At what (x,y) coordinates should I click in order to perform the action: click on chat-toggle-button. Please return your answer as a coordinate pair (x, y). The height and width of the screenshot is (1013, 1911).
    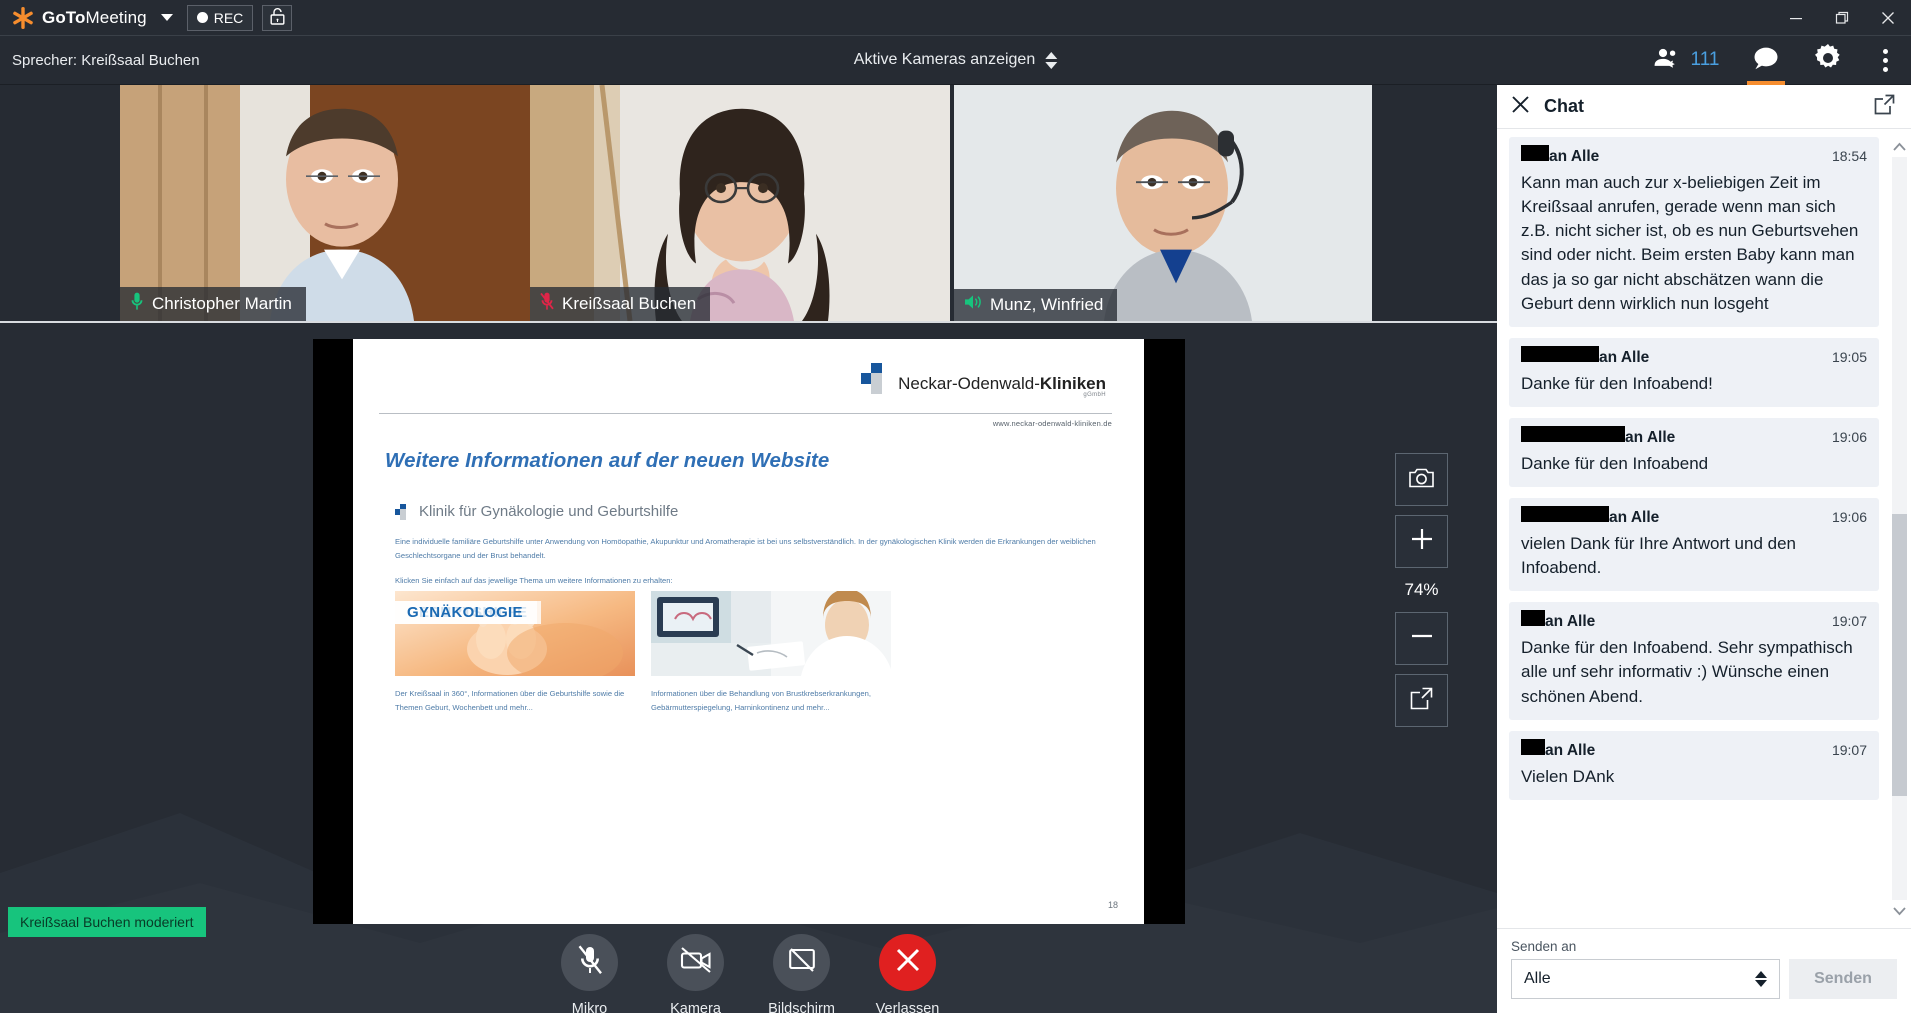
    Looking at the image, I should click on (1766, 60).